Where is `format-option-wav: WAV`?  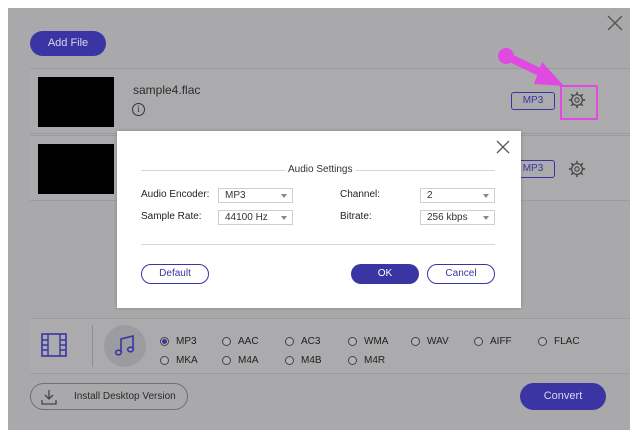
format-option-wav: WAV is located at coordinates (430, 342).